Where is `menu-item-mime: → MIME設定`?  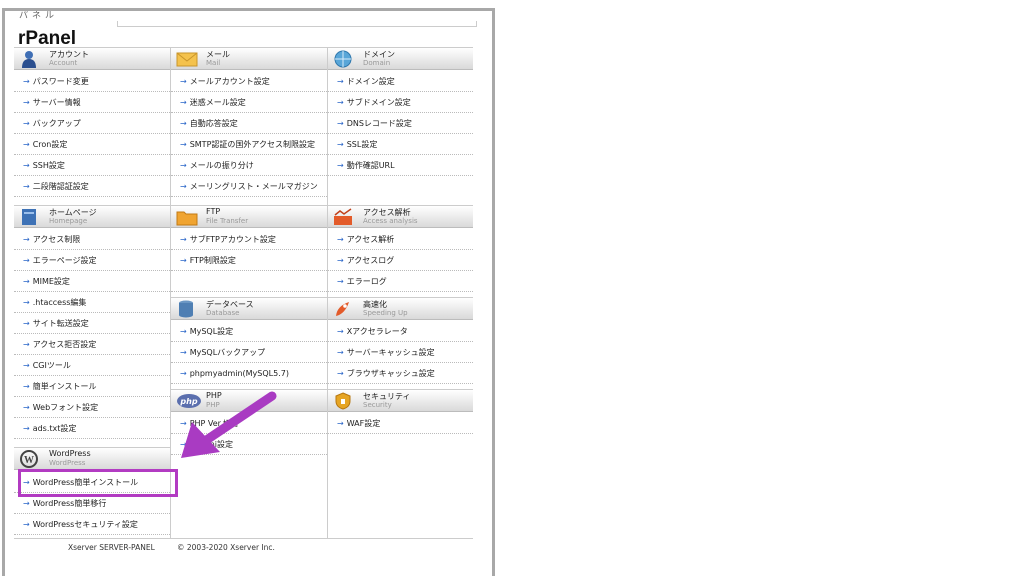
menu-item-mime: → MIME設定 is located at coordinates (92, 281).